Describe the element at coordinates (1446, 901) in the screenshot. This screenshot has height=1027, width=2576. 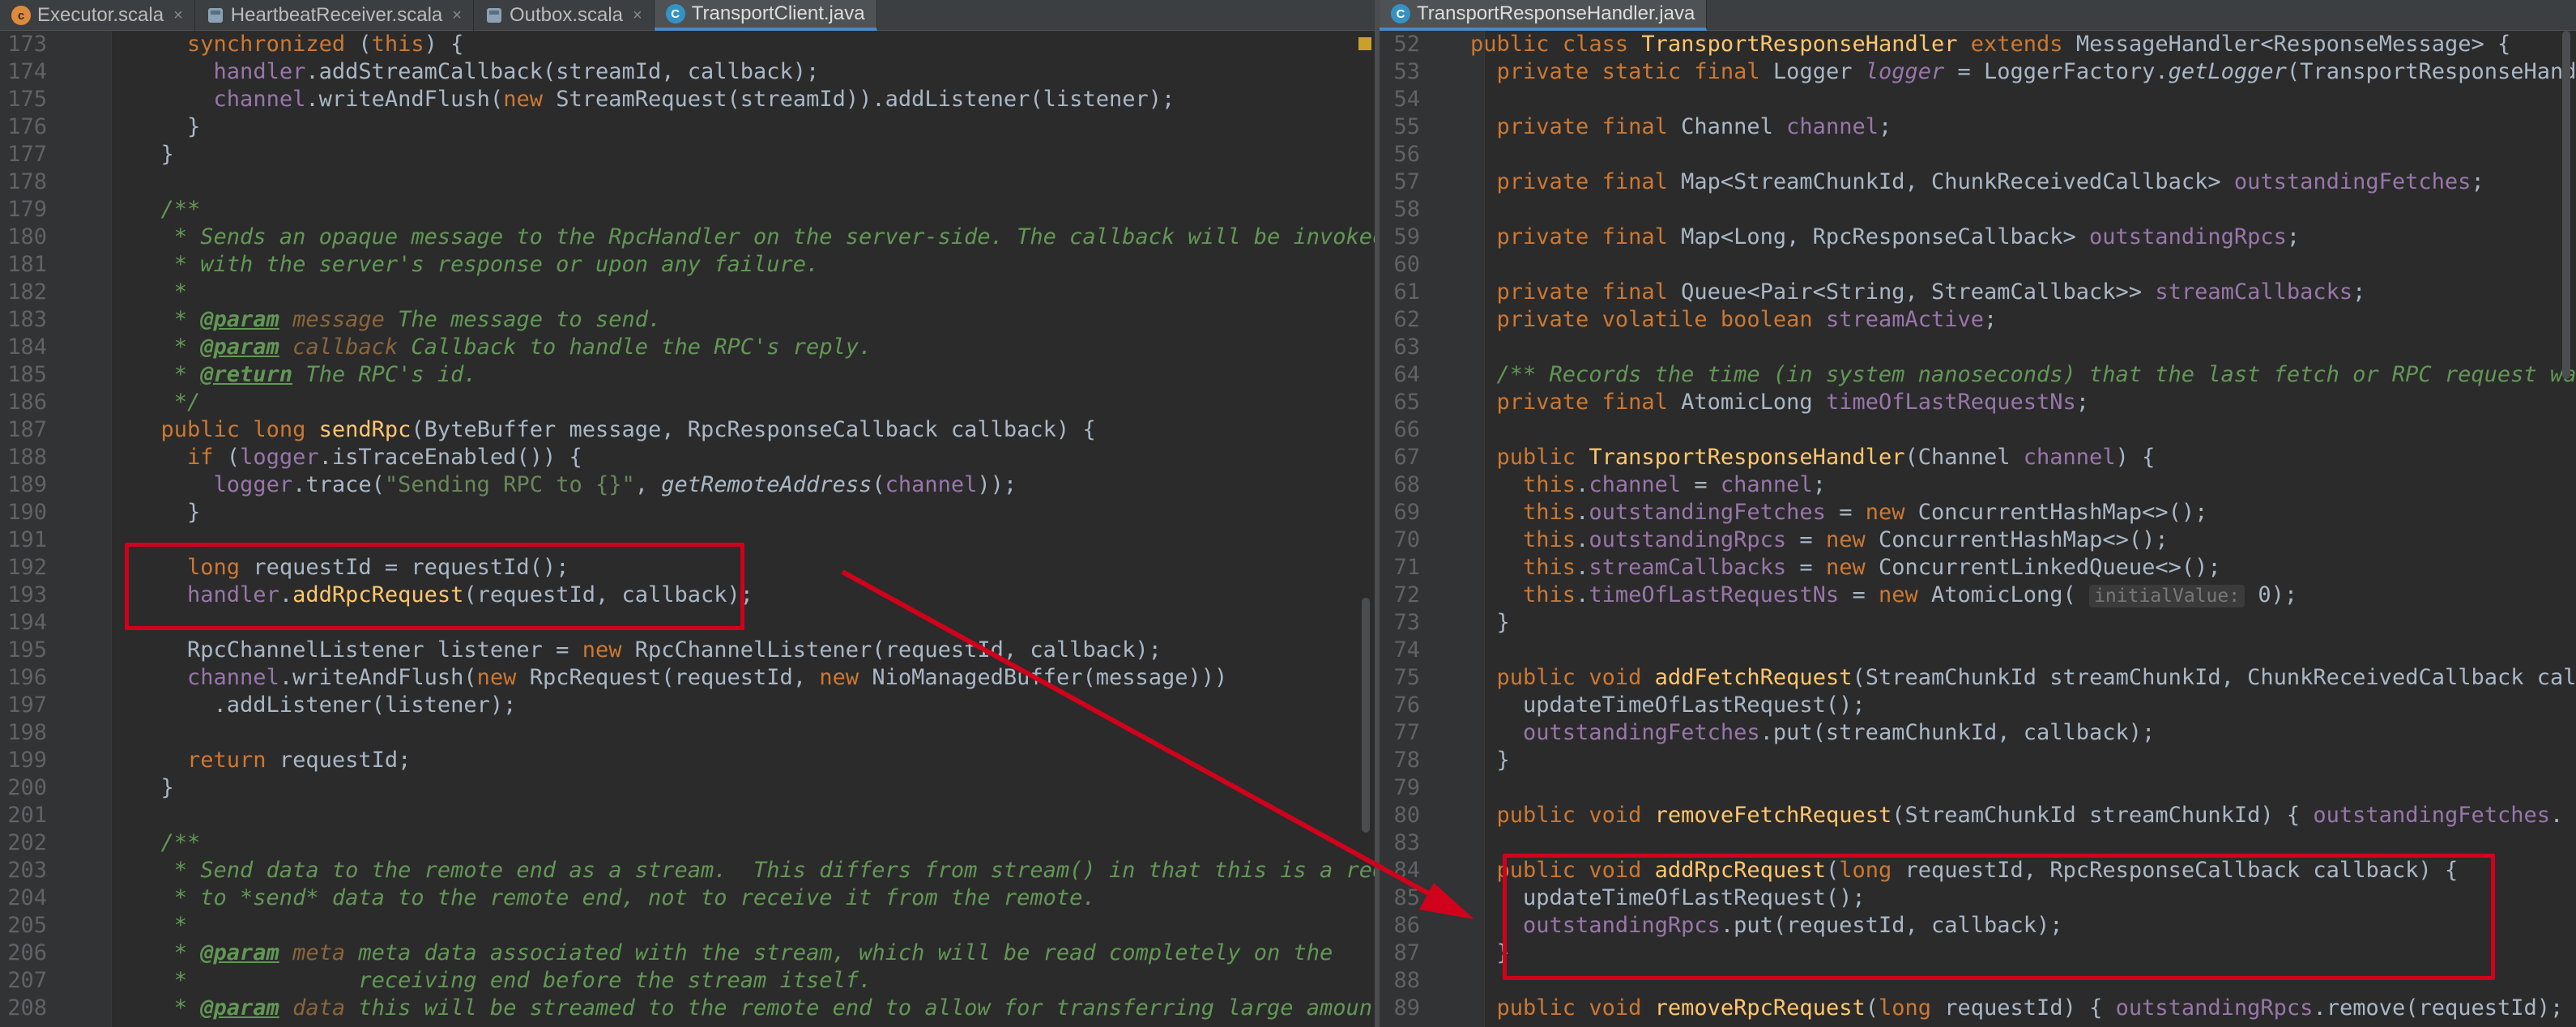
I see `arrow-head` at that location.